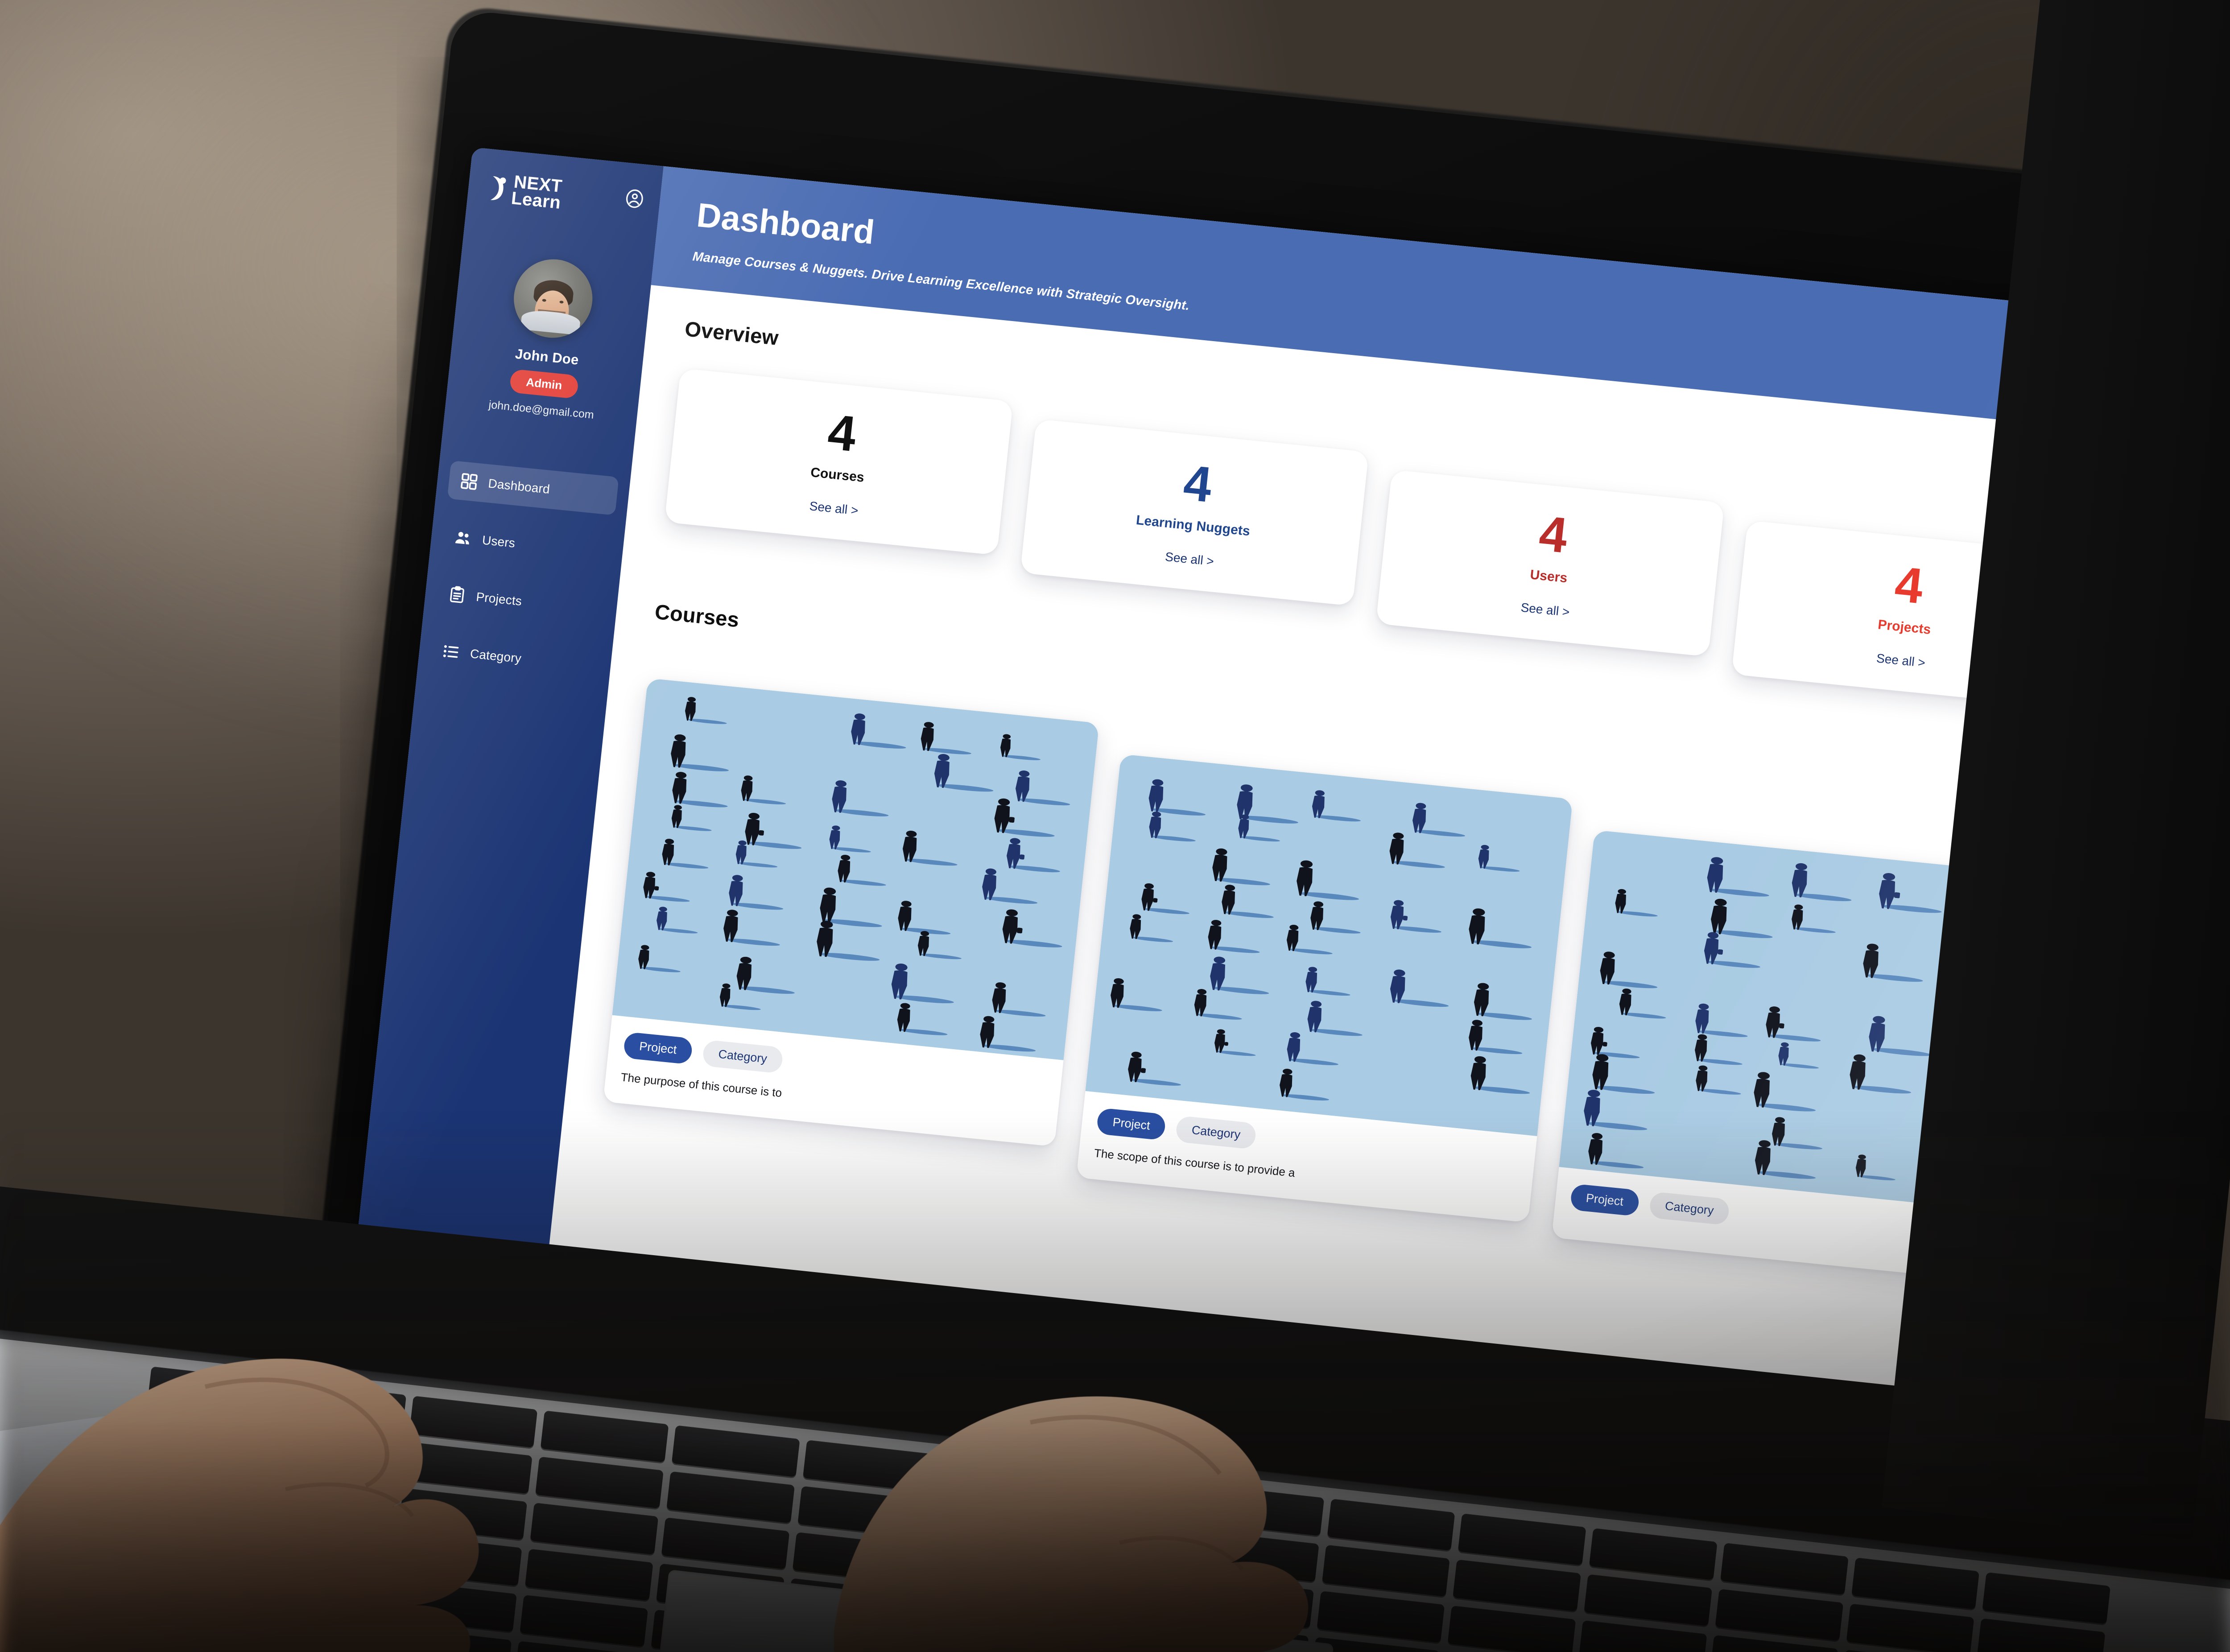 Image resolution: width=2230 pixels, height=1652 pixels. What do you see at coordinates (499, 599) in the screenshot?
I see `sidebar-item-label: Projects` at bounding box center [499, 599].